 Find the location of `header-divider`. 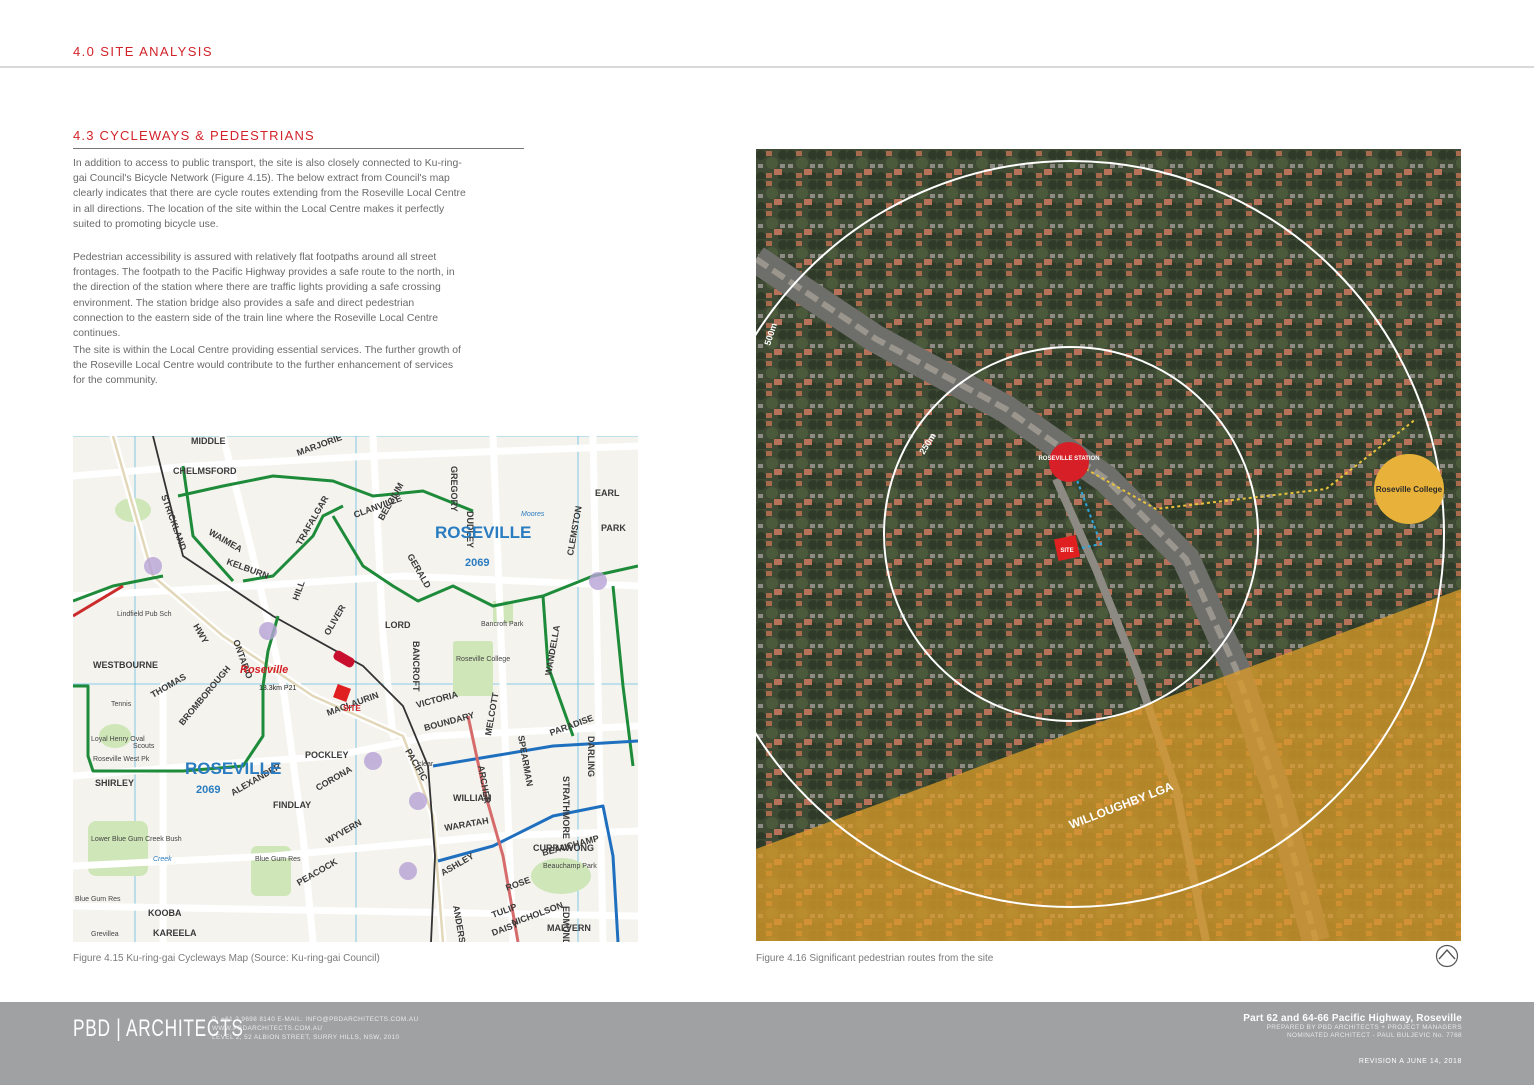

header-divider is located at coordinates (767, 67).